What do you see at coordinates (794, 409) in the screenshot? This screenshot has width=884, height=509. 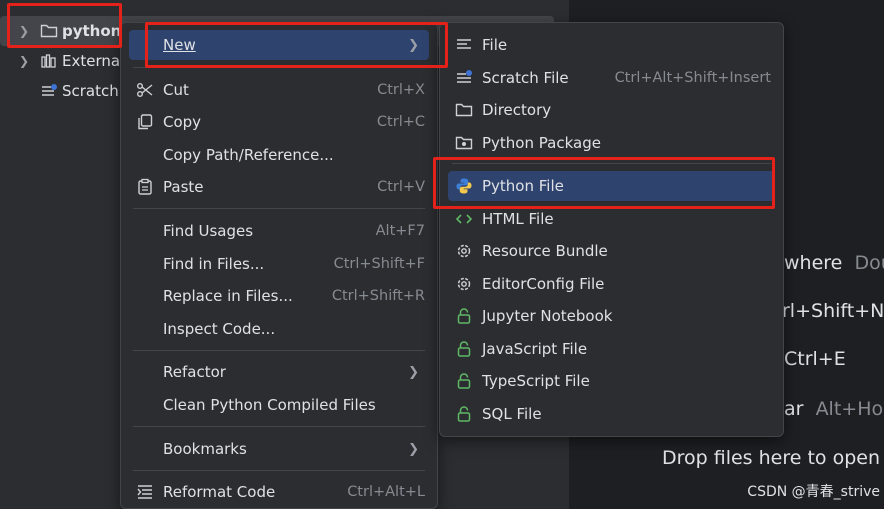 I see `hint-text: ar` at bounding box center [794, 409].